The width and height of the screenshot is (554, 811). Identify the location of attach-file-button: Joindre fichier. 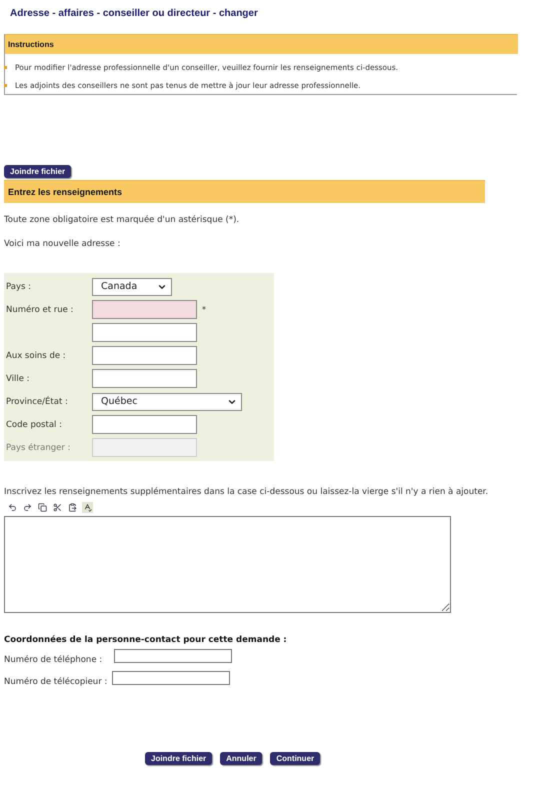
(38, 171).